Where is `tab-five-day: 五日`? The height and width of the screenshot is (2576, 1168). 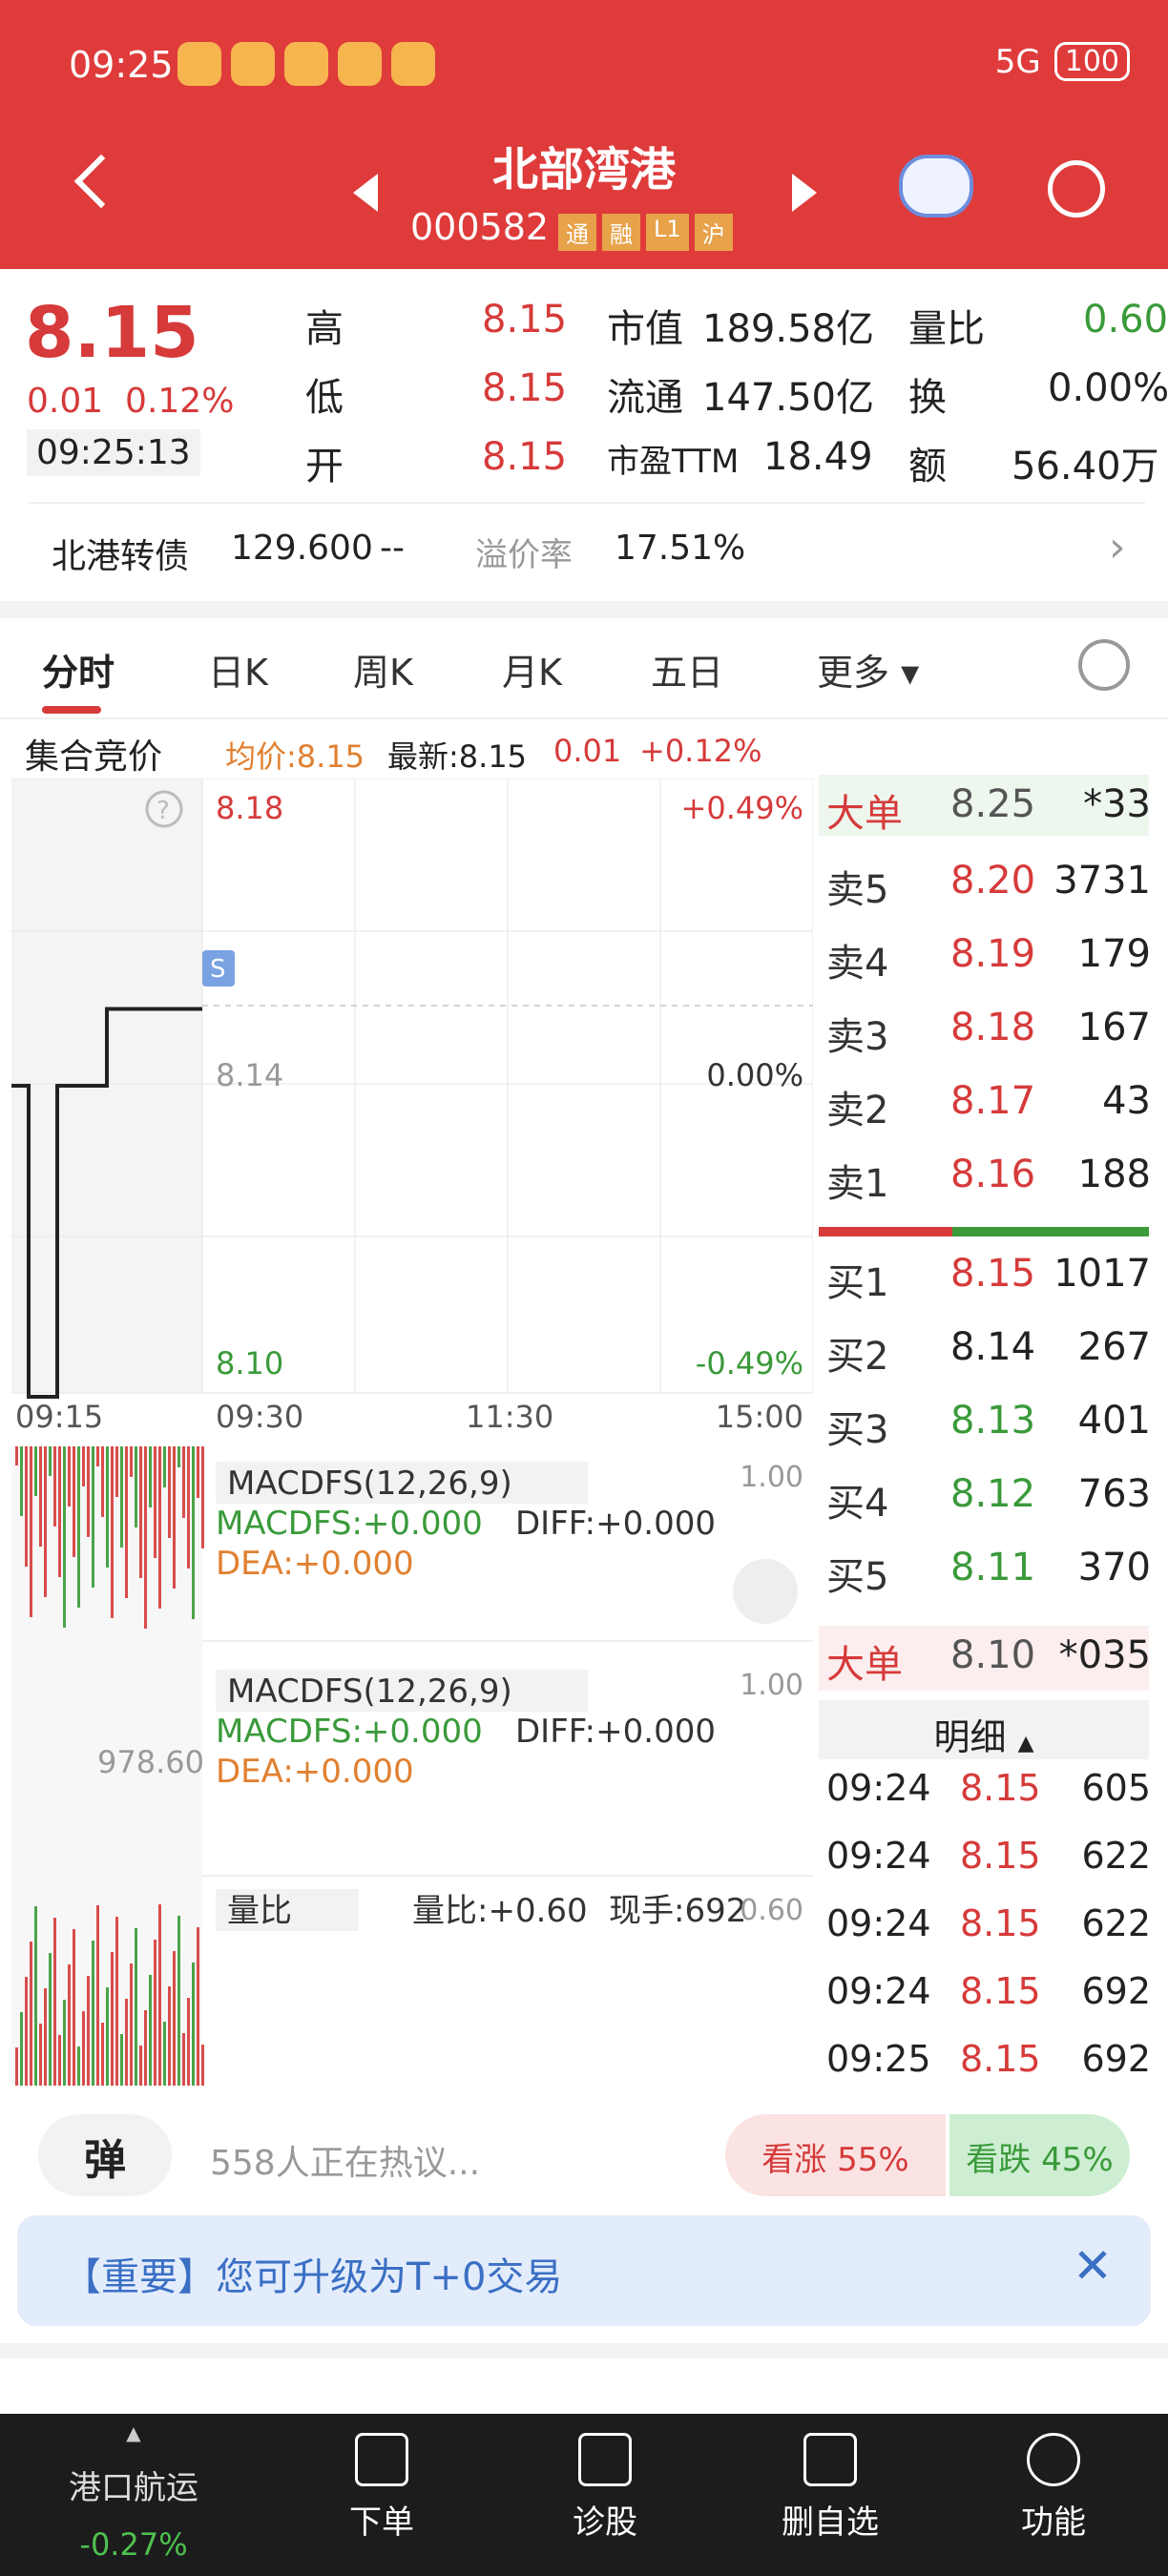
tab-five-day: 五日 is located at coordinates (687, 669).